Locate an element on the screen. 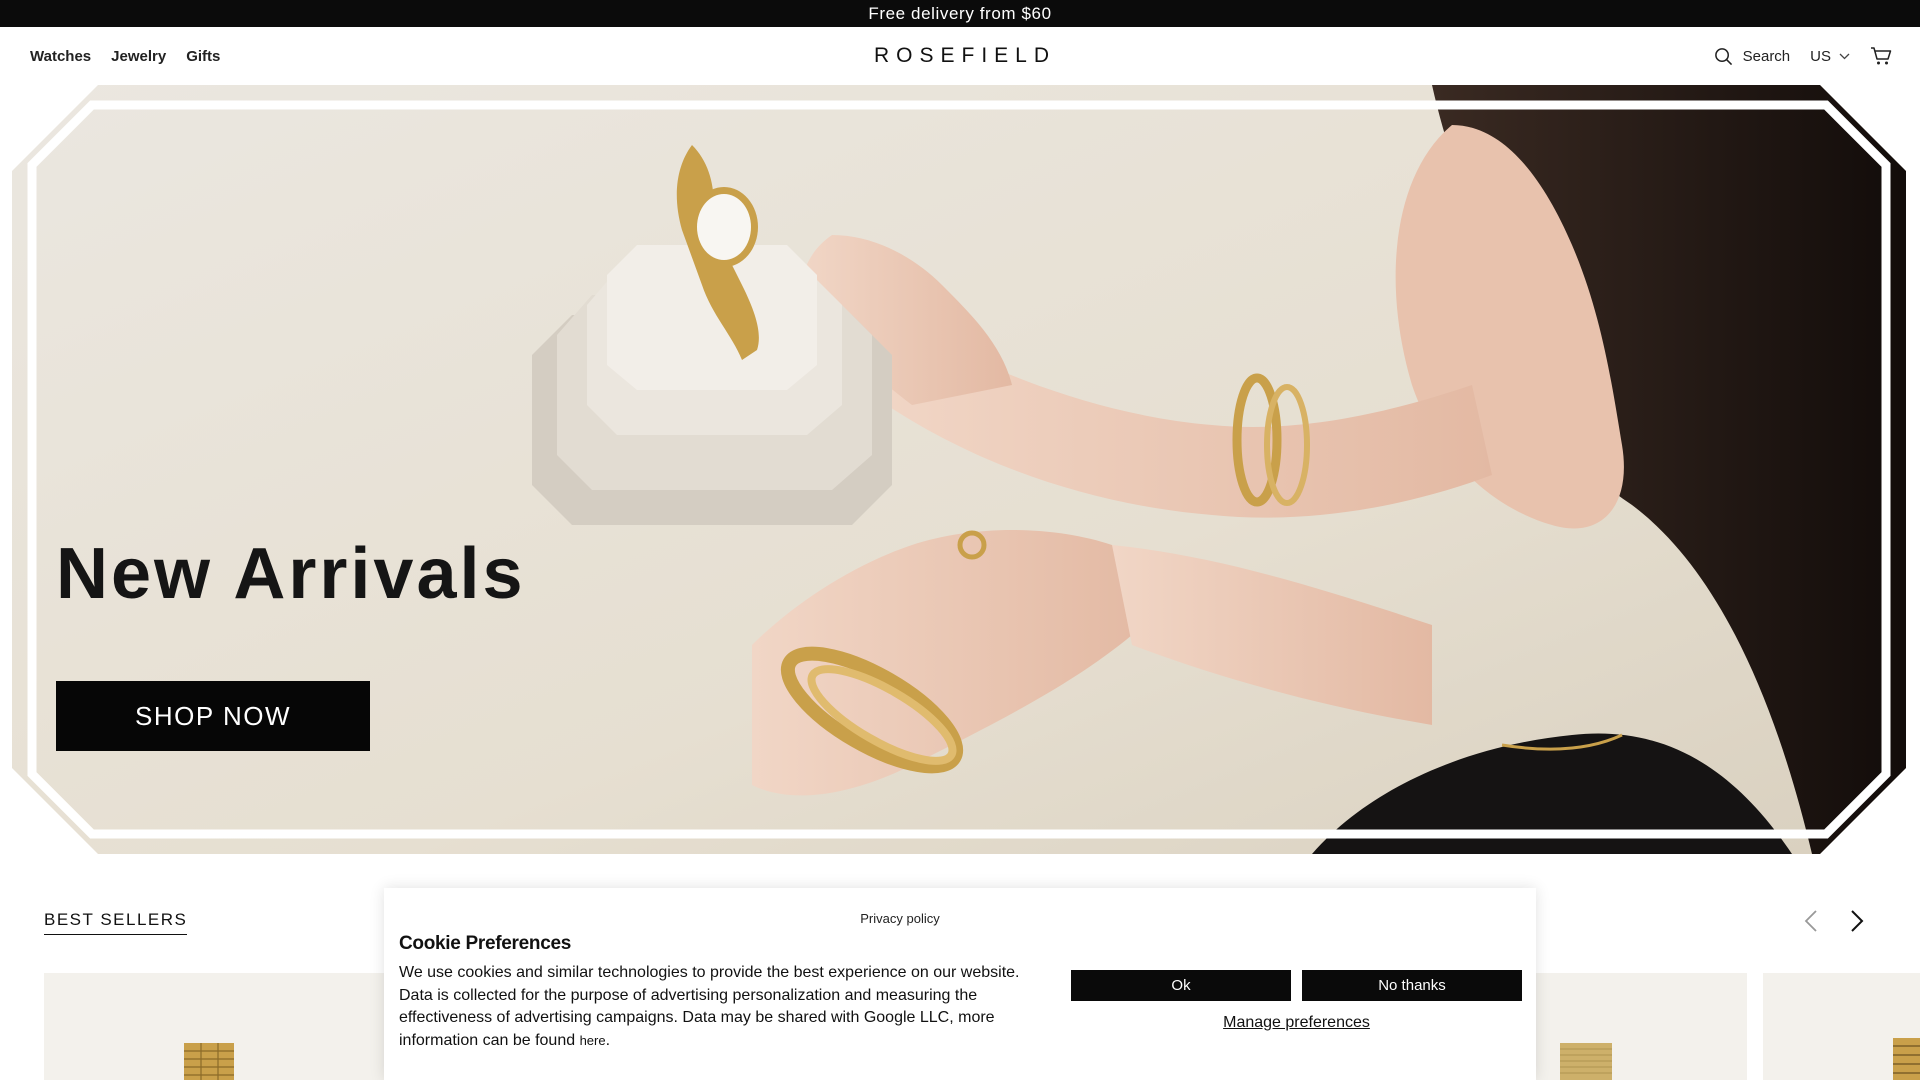  search-button: Search is located at coordinates (1752, 56).